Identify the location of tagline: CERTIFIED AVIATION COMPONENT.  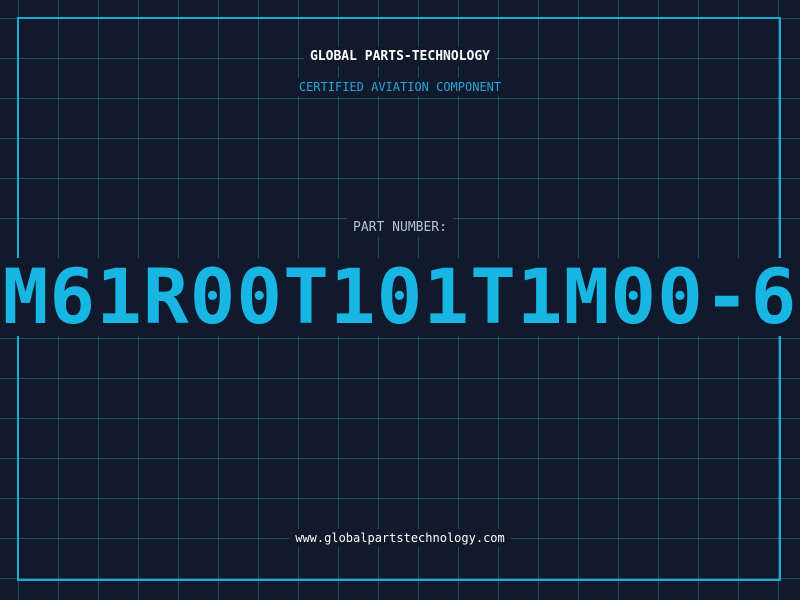
(400, 87).